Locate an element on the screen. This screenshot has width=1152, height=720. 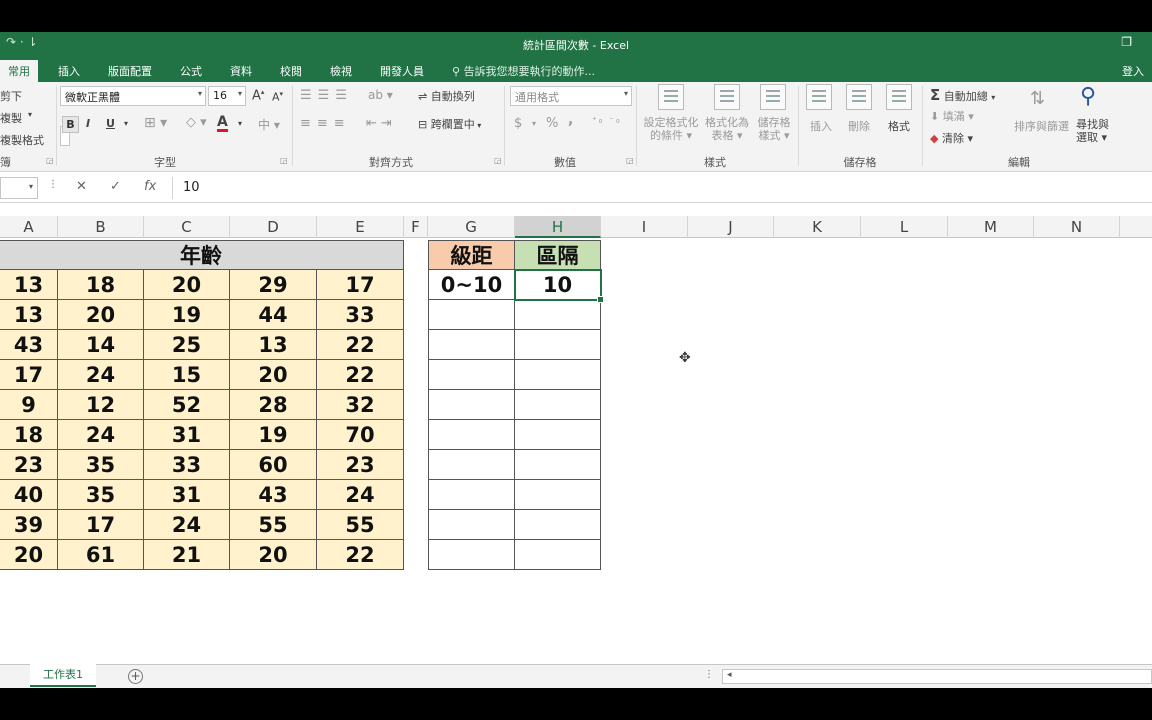
column-header-m: M is located at coordinates (991, 227).